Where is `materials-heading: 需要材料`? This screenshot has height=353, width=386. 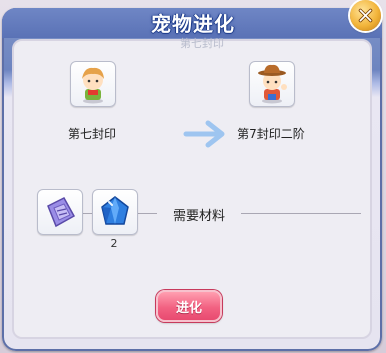 materials-heading: 需要材料 is located at coordinates (198, 216).